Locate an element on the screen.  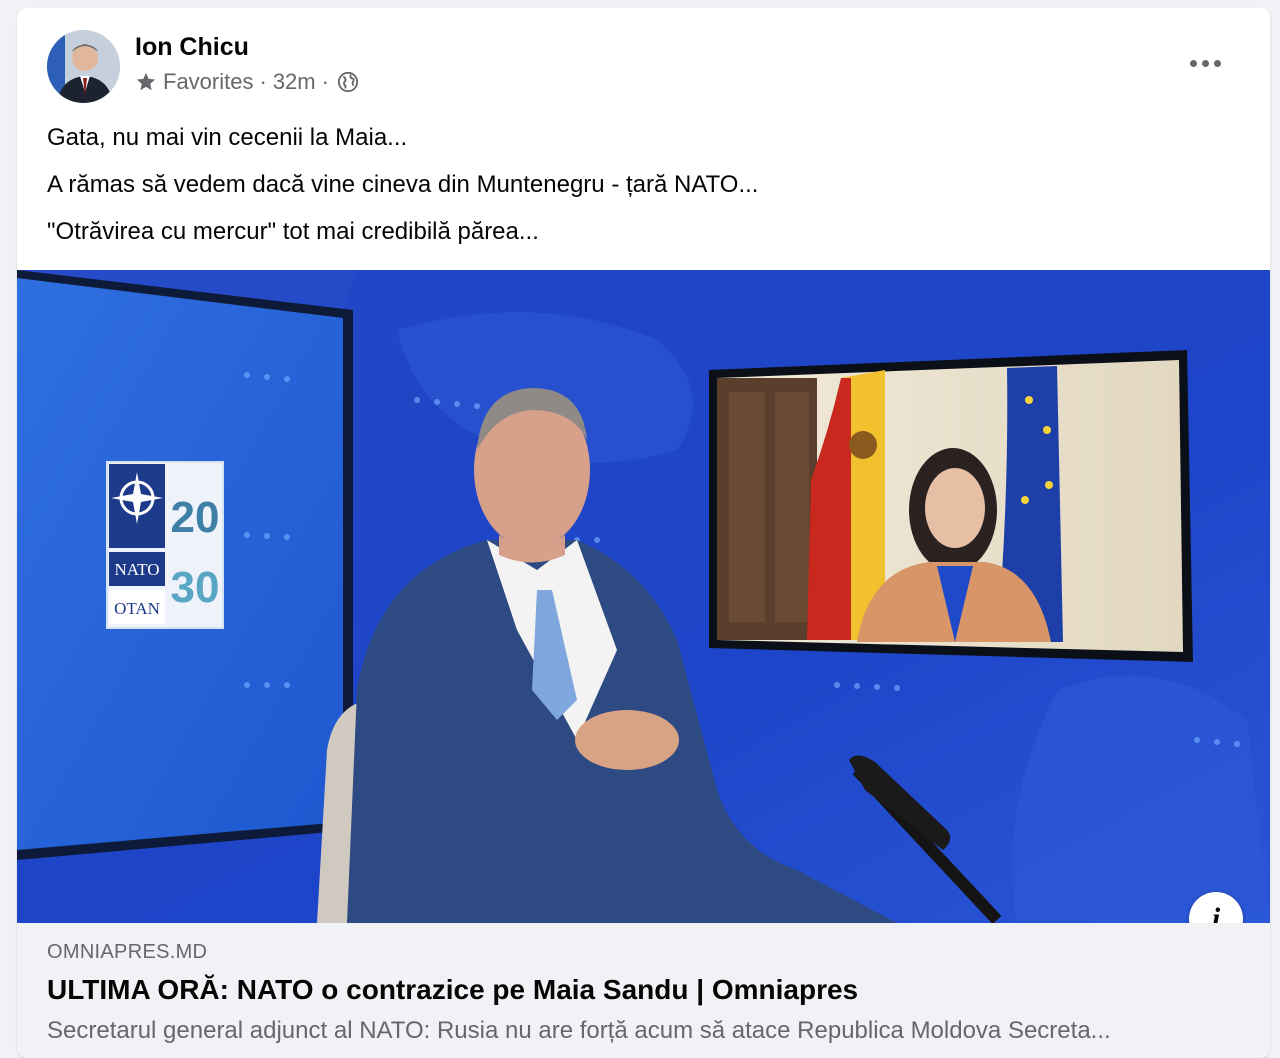
audience-label: Favorites is located at coordinates (208, 82).